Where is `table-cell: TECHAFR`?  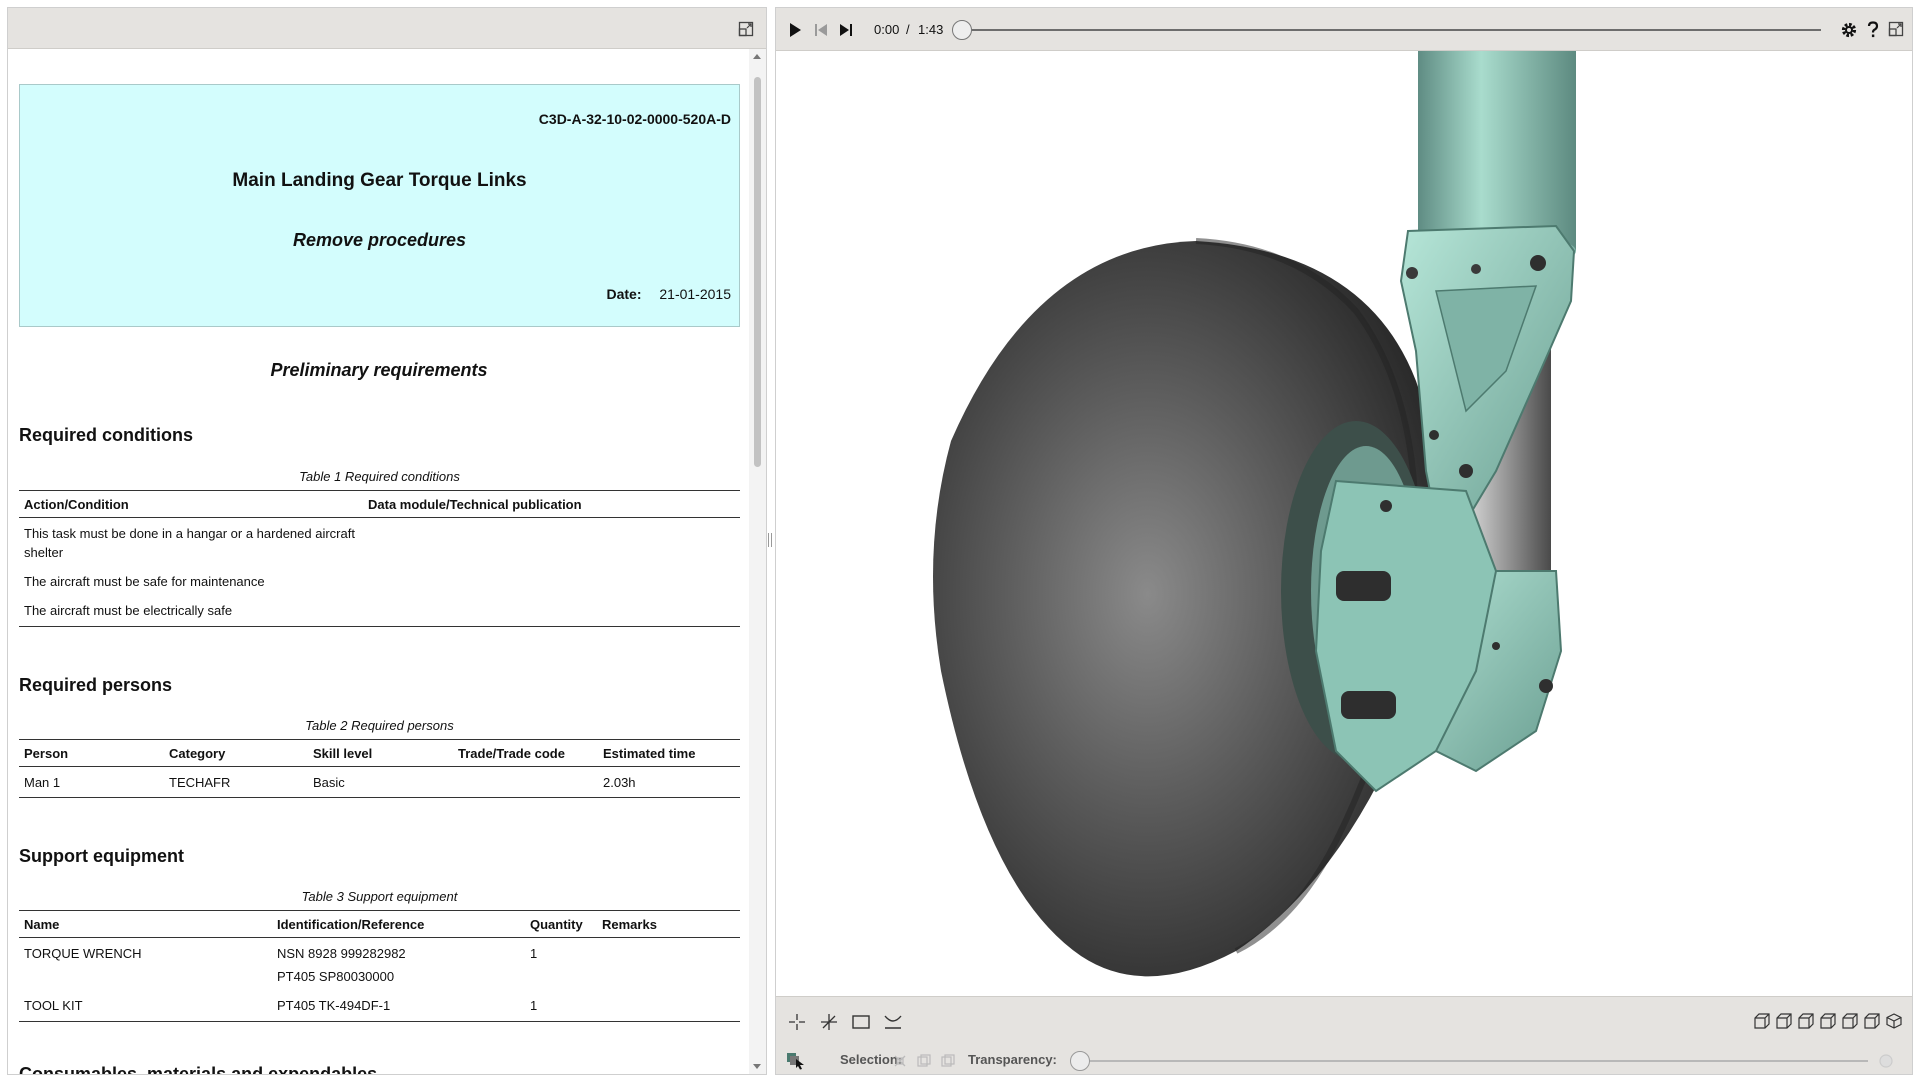
table-cell: TECHAFR is located at coordinates (236, 782).